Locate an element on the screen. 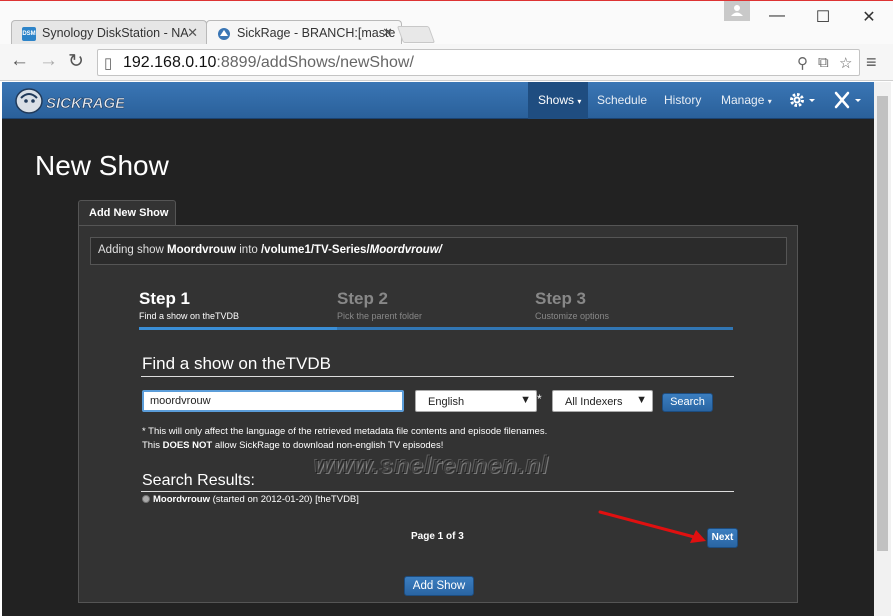 The width and height of the screenshot is (893, 616). nav-config is located at coordinates (803, 100).